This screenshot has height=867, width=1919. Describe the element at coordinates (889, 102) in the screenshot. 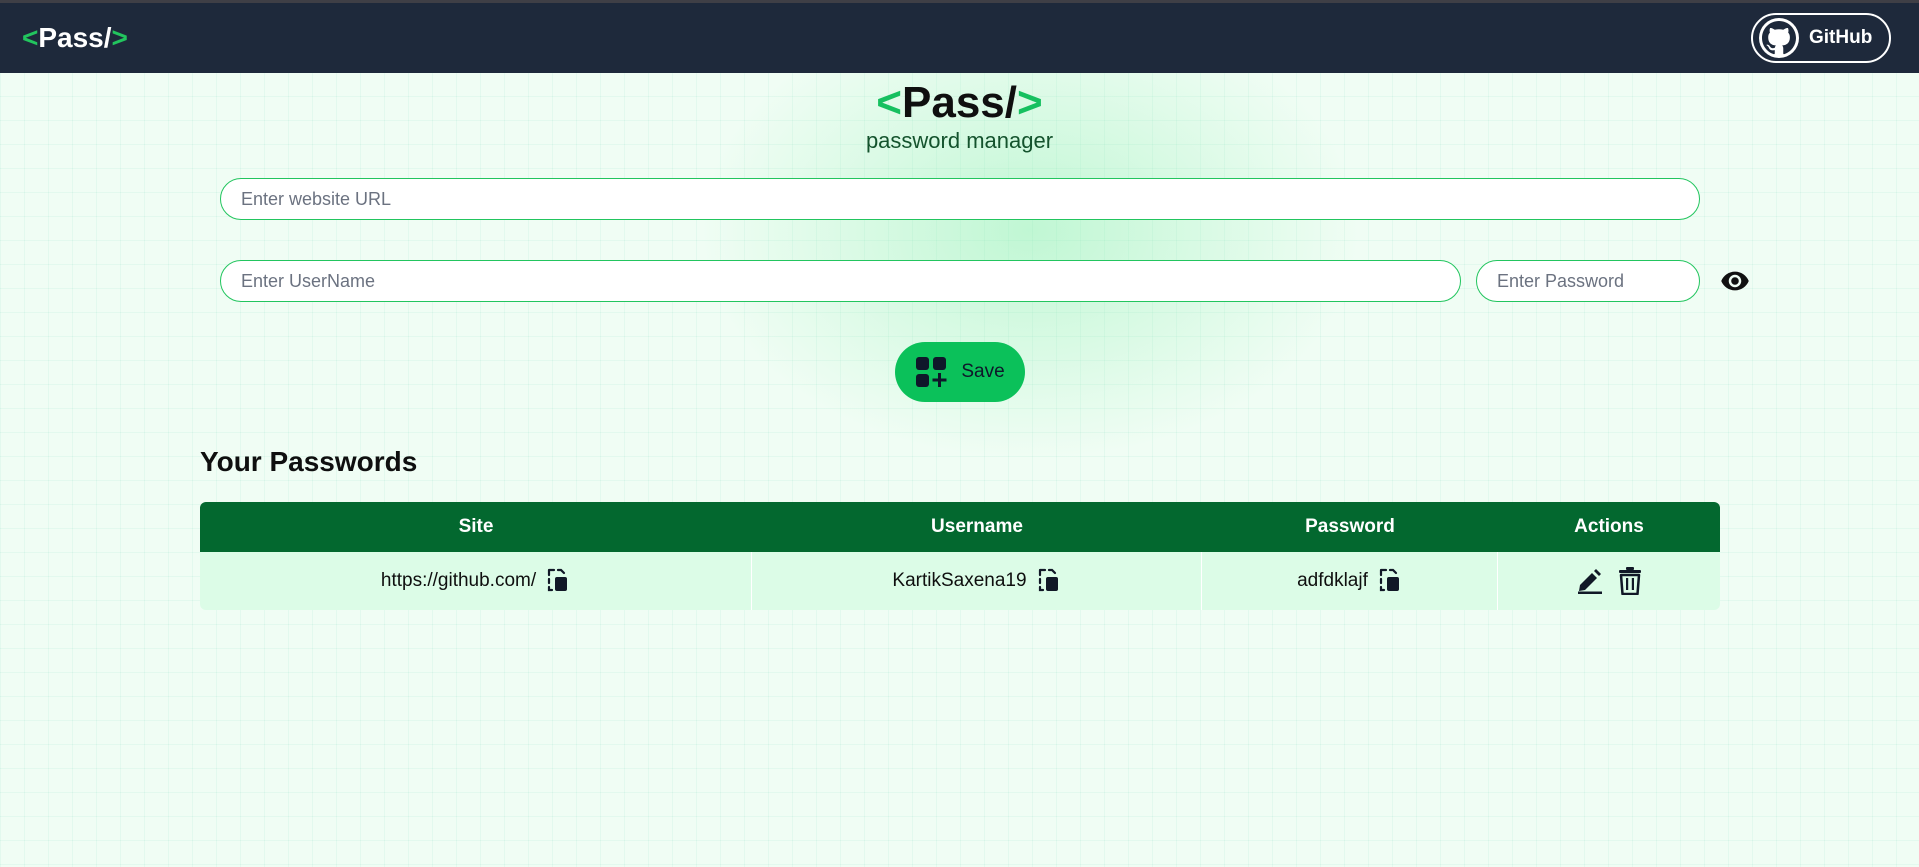

I see `hero-bracket-open: <` at that location.